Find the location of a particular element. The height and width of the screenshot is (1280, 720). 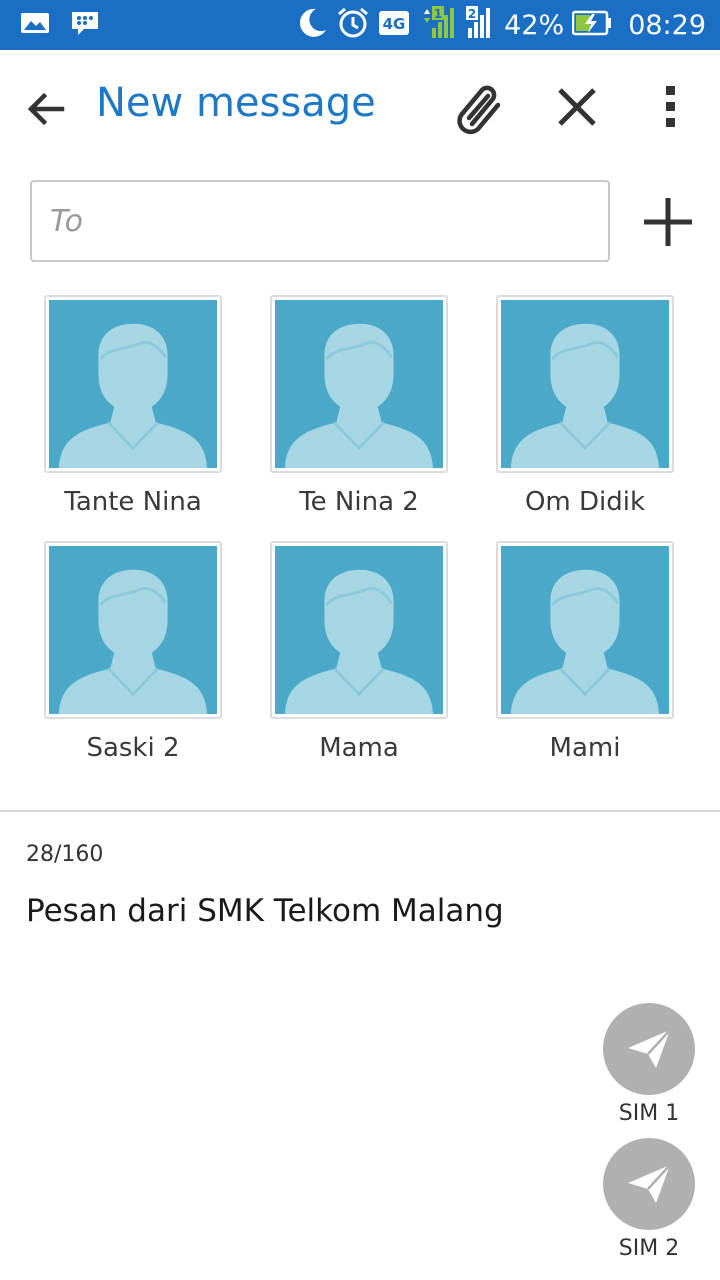

send-sim1-button is located at coordinates (649, 1049).